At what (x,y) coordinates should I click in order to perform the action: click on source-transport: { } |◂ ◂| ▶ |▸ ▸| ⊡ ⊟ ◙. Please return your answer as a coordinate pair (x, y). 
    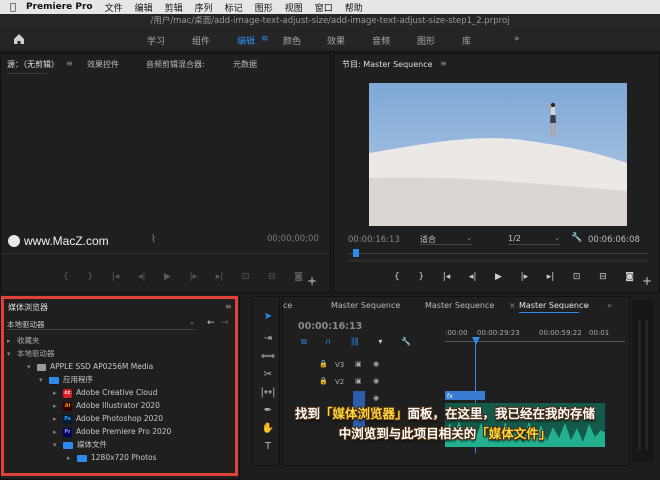
    Looking at the image, I should click on (183, 277).